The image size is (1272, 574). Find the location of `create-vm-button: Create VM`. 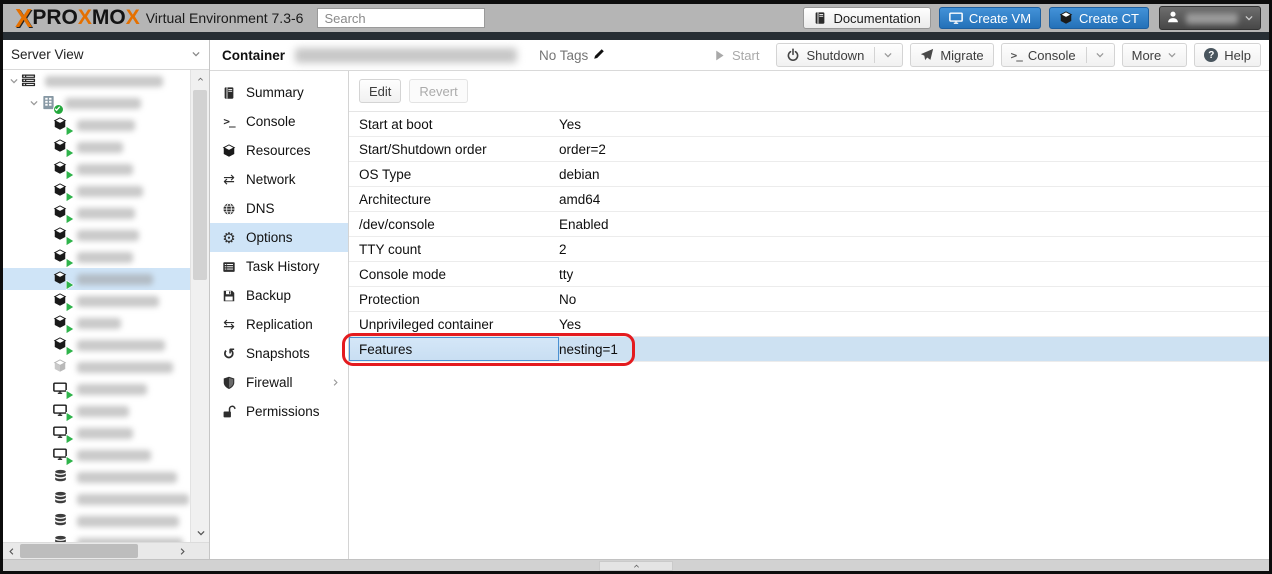

create-vm-button: Create VM is located at coordinates (990, 18).